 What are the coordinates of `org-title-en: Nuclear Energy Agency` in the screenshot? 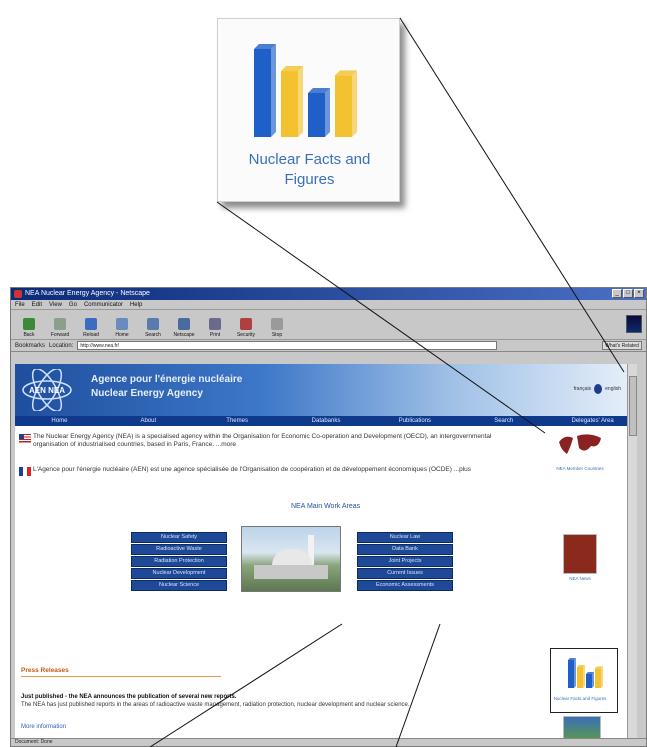 It's located at (147, 393).